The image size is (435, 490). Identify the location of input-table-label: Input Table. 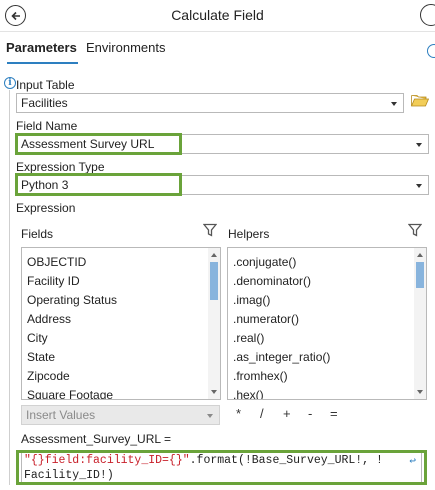
(45, 85).